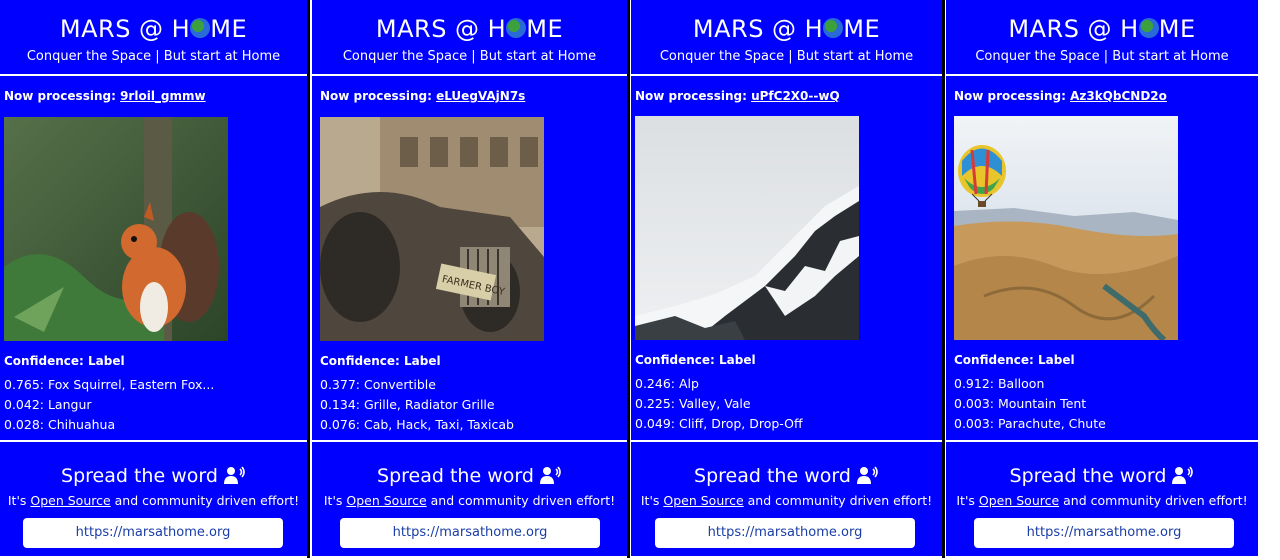 The height and width of the screenshot is (560, 1280). I want to click on image-id-link: Az3kQbCND2o, so click(1118, 96).